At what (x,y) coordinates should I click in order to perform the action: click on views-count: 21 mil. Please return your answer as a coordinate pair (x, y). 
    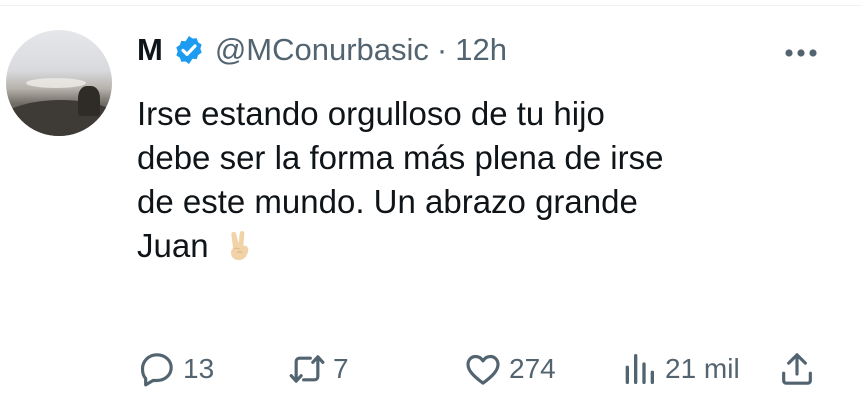
    Looking at the image, I should click on (702, 368).